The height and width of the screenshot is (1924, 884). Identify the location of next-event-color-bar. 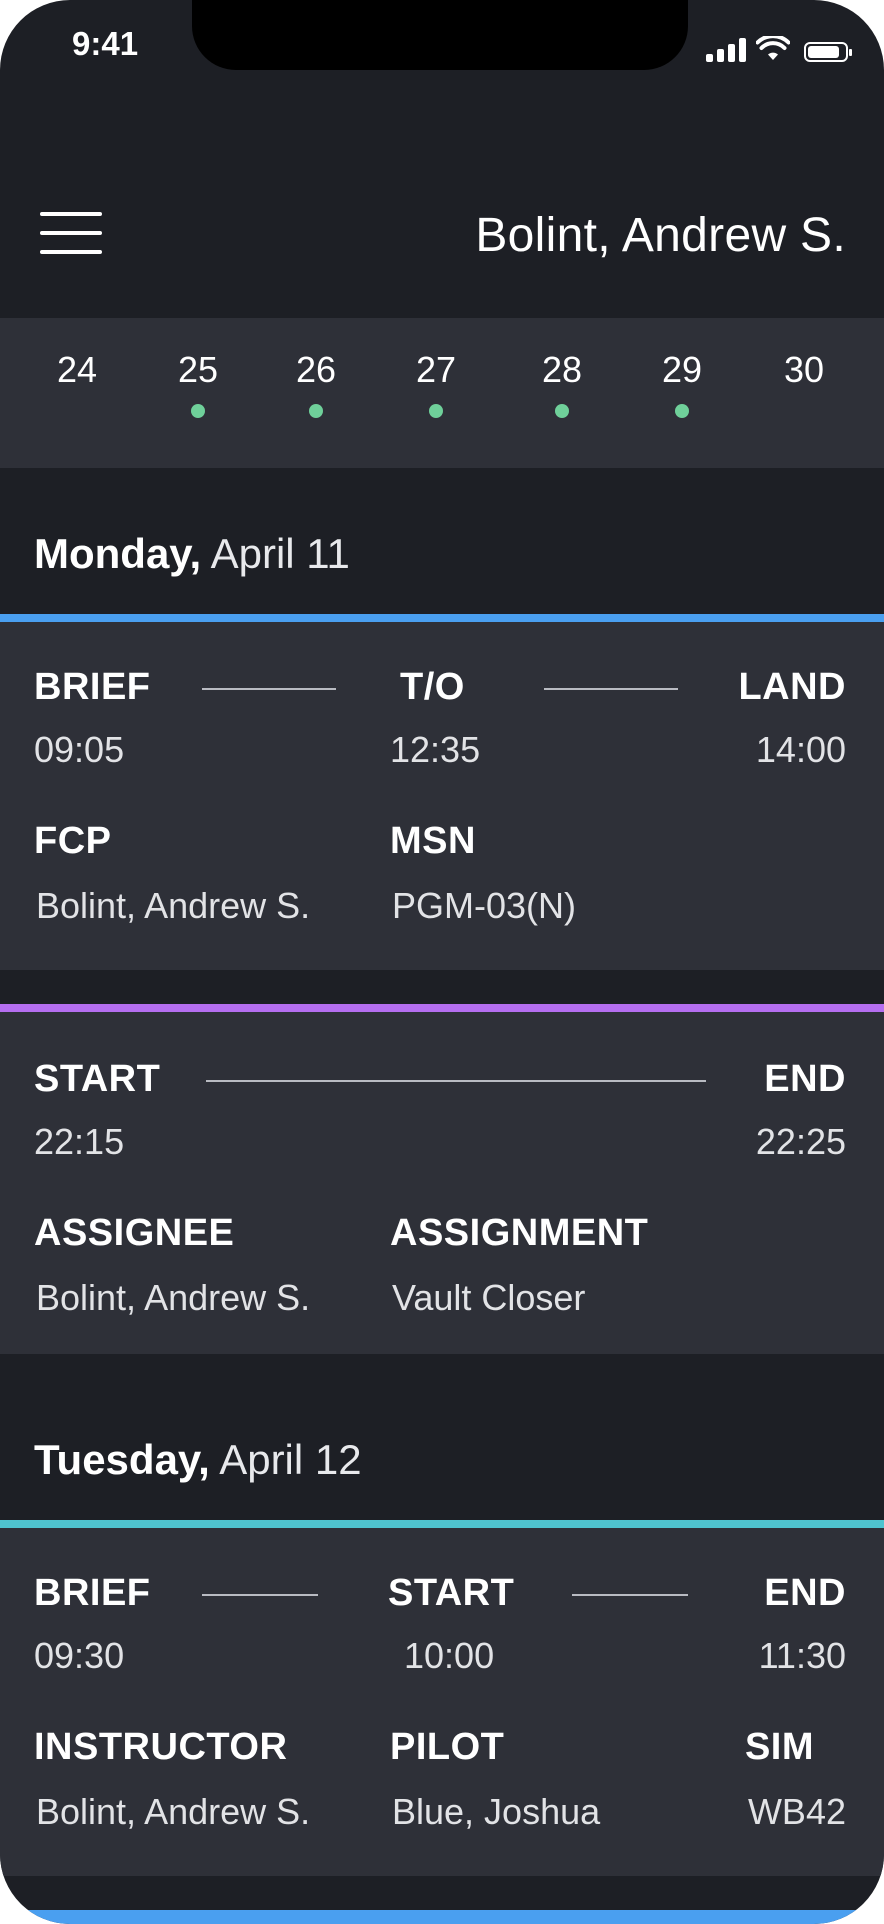
(442, 1917).